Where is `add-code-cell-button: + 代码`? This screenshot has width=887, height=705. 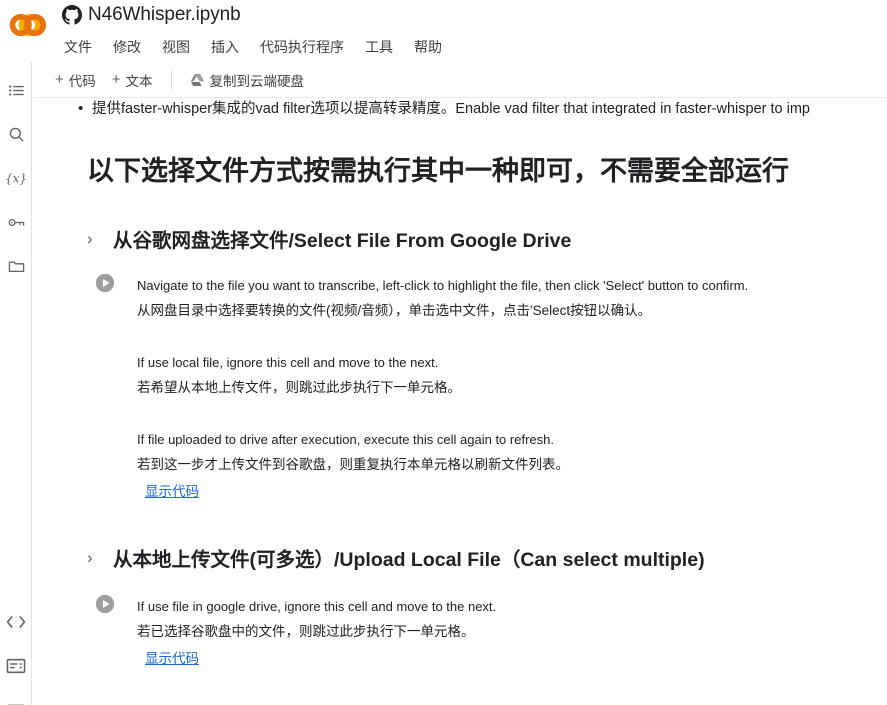
add-code-cell-button: + 代码 is located at coordinates (75, 80).